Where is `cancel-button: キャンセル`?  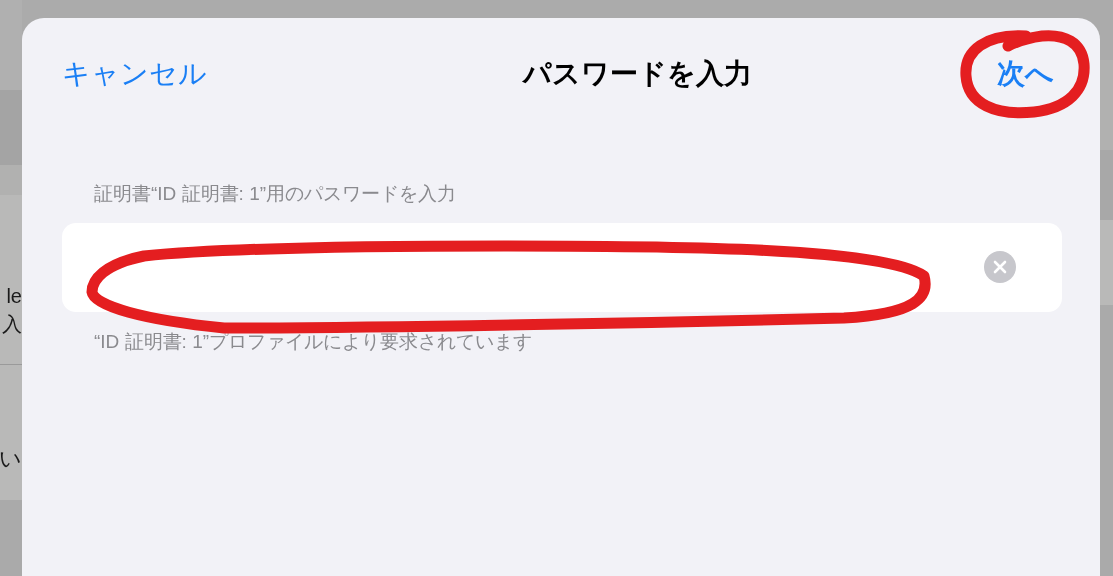
cancel-button: キャンセル is located at coordinates (134, 74).